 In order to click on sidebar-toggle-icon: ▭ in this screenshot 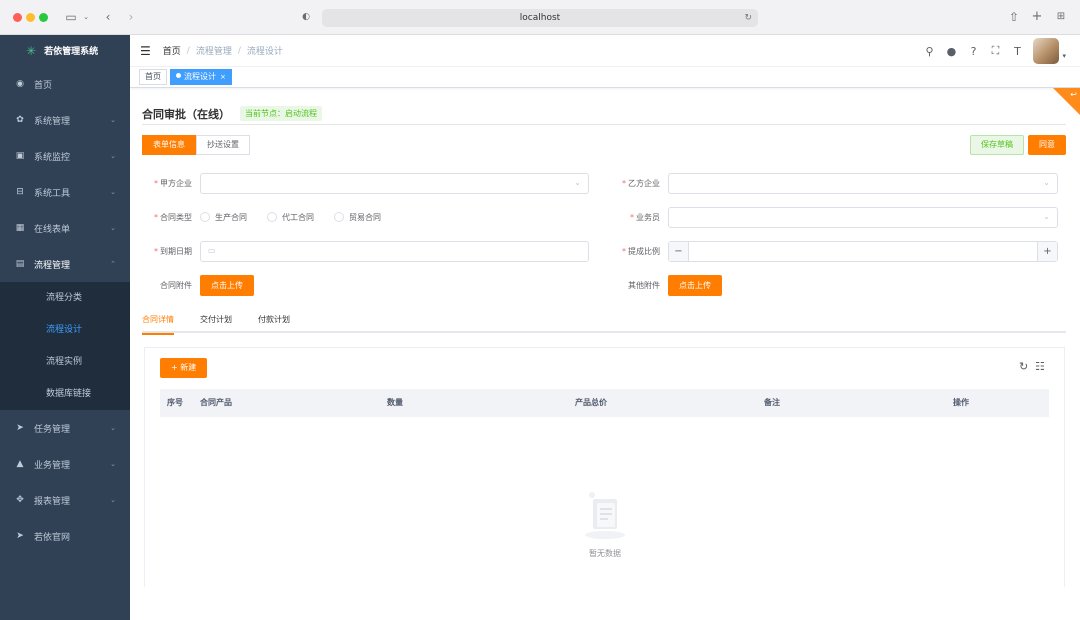, I will do `click(71, 17)`.